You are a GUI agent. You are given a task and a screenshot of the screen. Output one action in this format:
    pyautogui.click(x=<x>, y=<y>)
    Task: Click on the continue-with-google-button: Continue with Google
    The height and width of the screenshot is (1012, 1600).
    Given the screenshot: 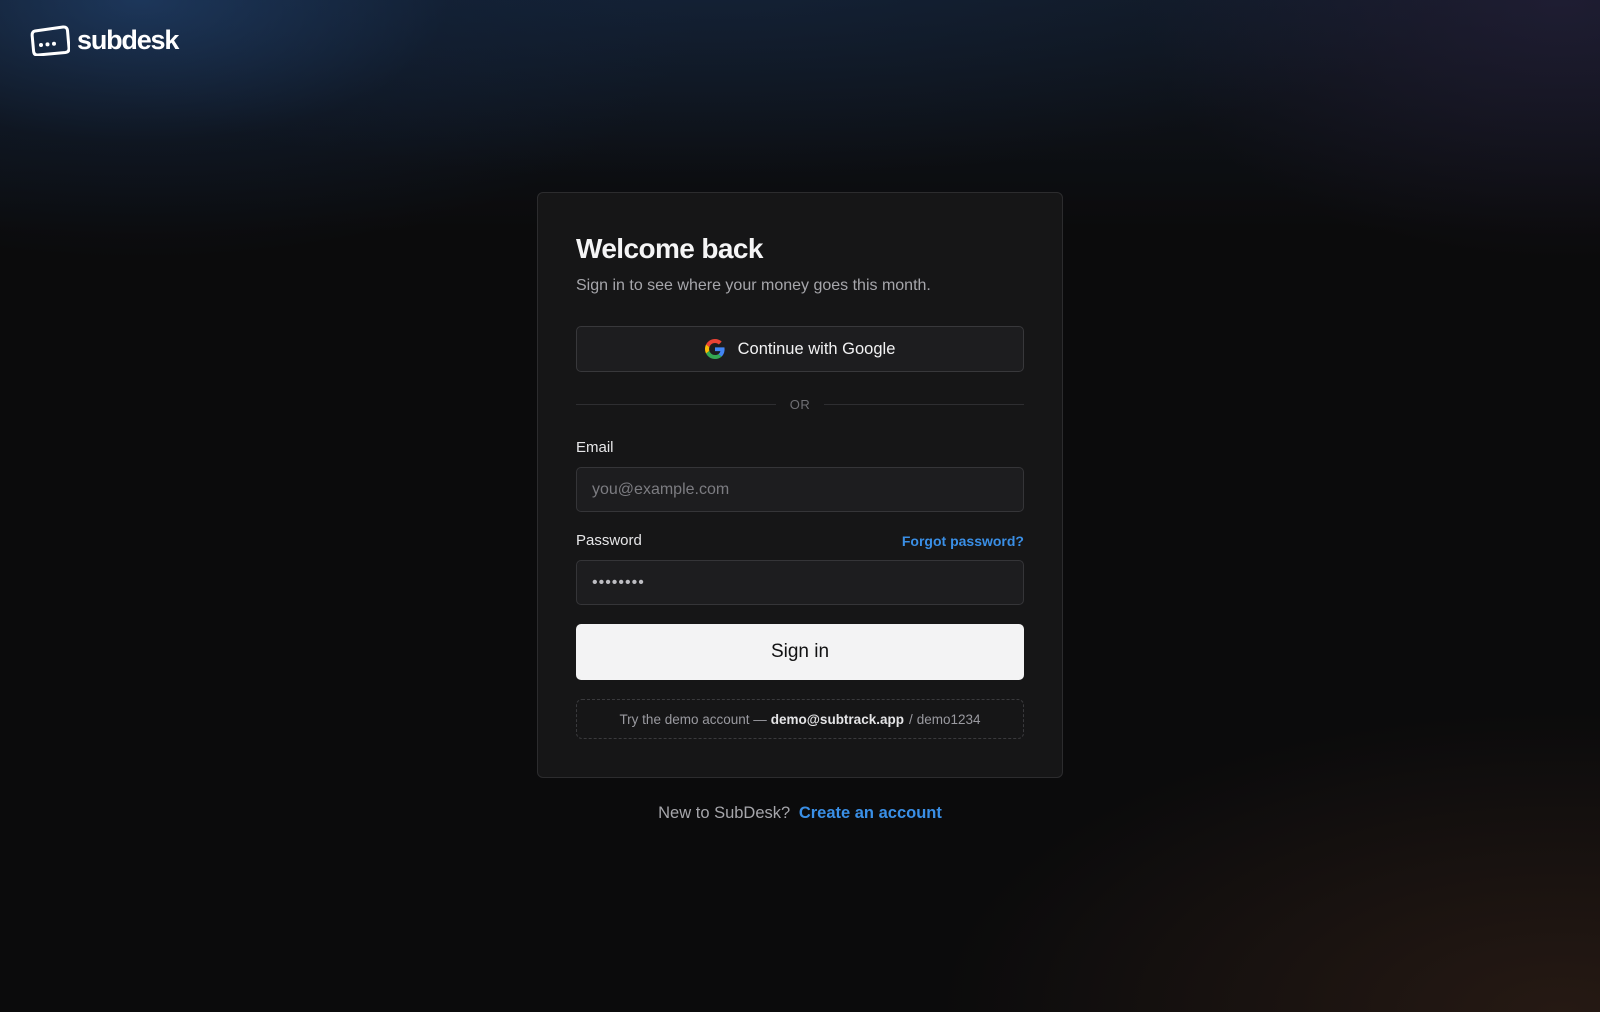 What is the action you would take?
    pyautogui.click(x=800, y=349)
    